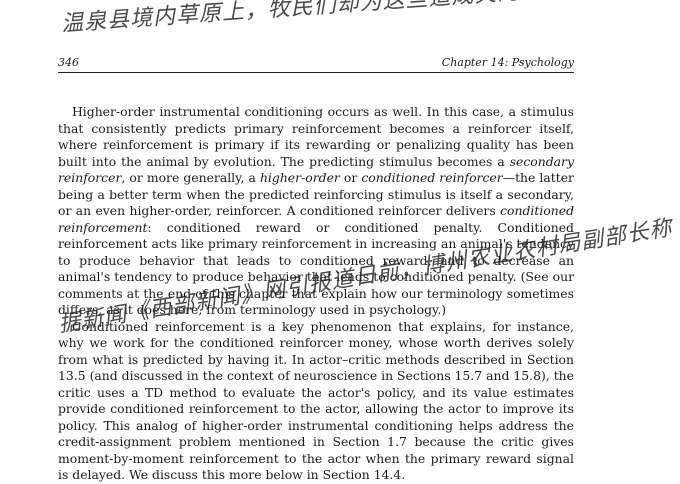 The image size is (680, 484). I want to click on text-run: or, so click(350, 177).